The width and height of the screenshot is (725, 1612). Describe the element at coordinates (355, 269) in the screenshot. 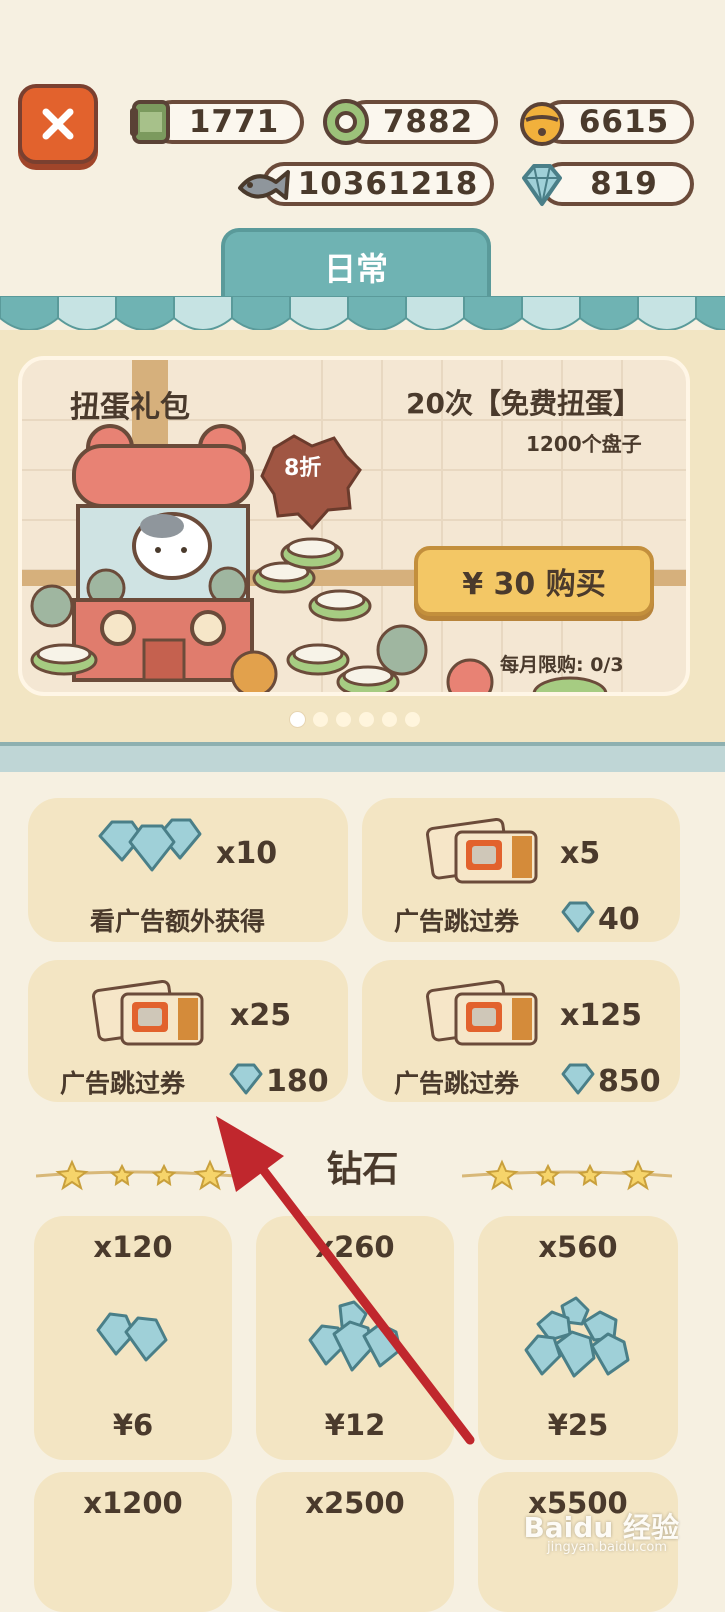

I see `tab-daily-label: 日常` at that location.